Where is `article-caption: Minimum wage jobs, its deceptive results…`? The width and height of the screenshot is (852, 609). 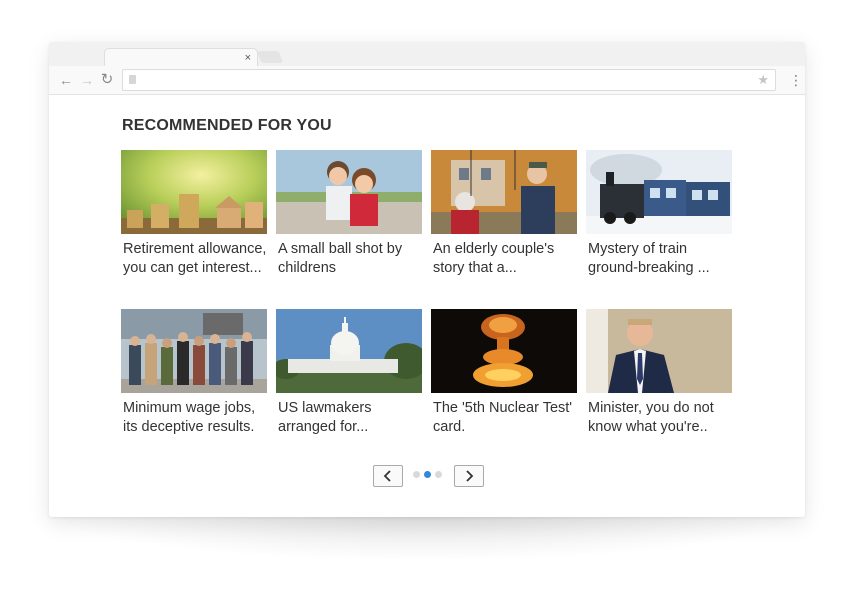
article-caption: Minimum wage jobs, its deceptive results… is located at coordinates (194, 418).